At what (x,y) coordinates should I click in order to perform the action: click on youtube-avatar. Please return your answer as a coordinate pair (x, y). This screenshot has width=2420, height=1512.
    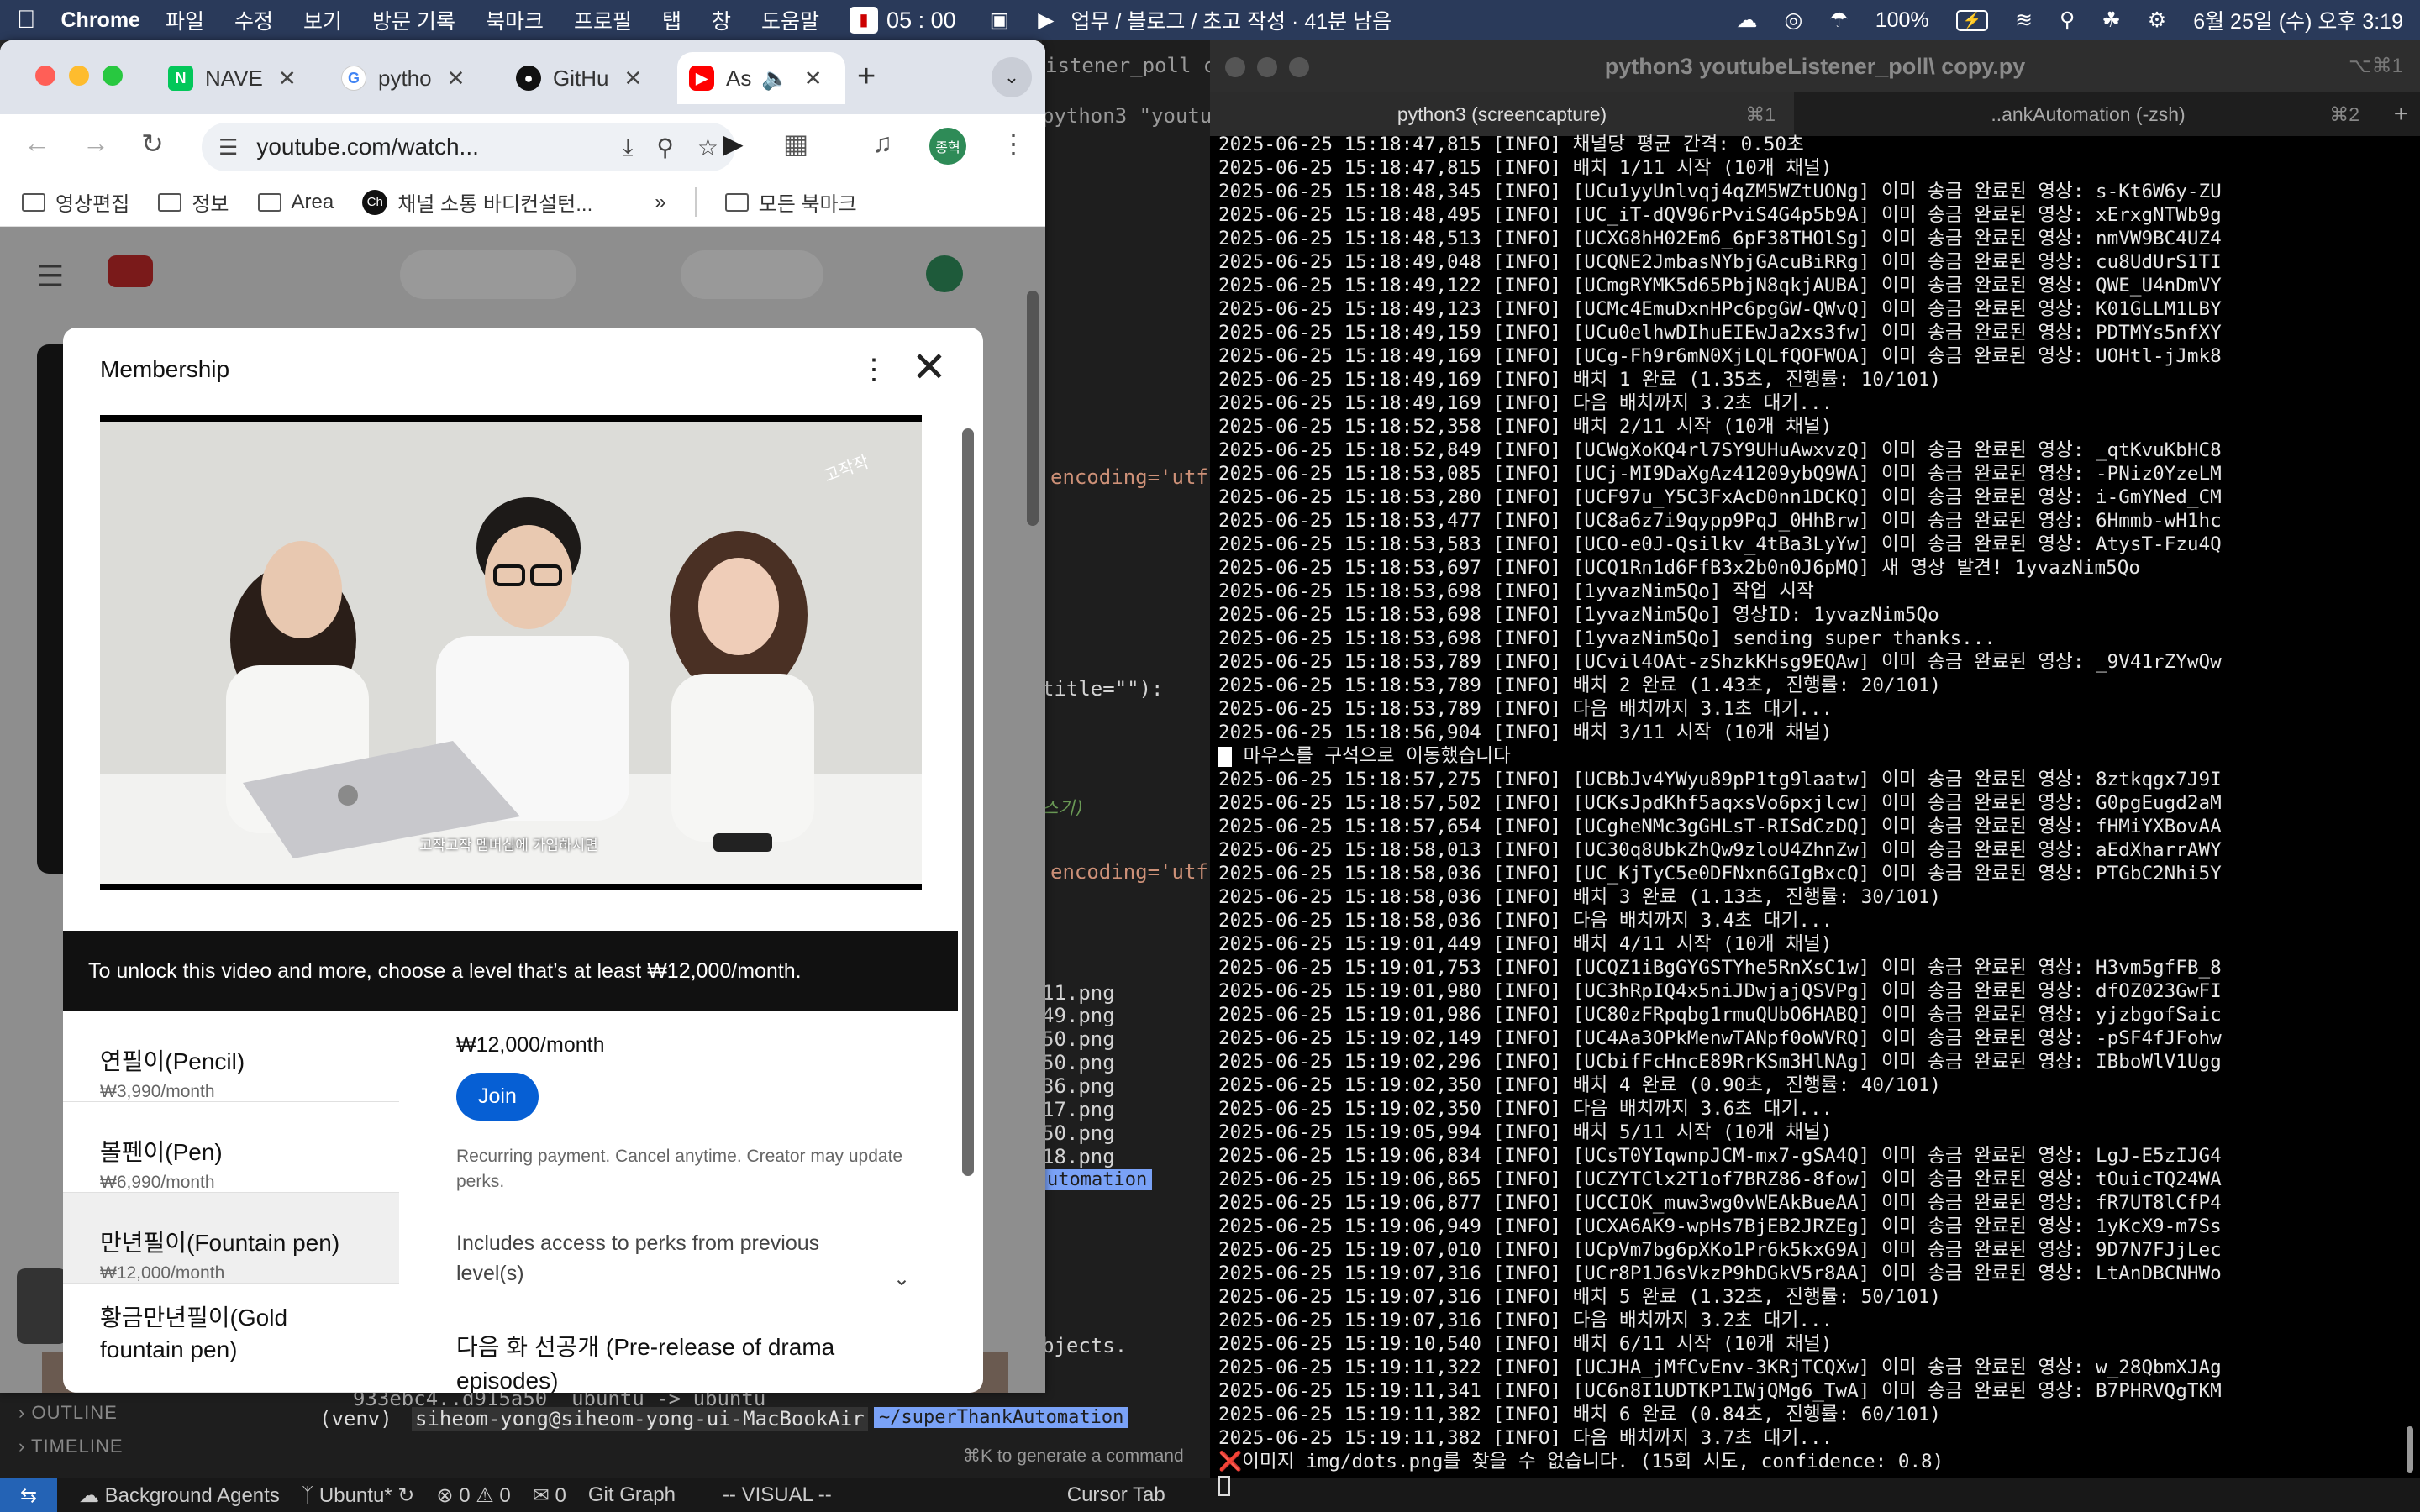
    Looking at the image, I should click on (944, 273).